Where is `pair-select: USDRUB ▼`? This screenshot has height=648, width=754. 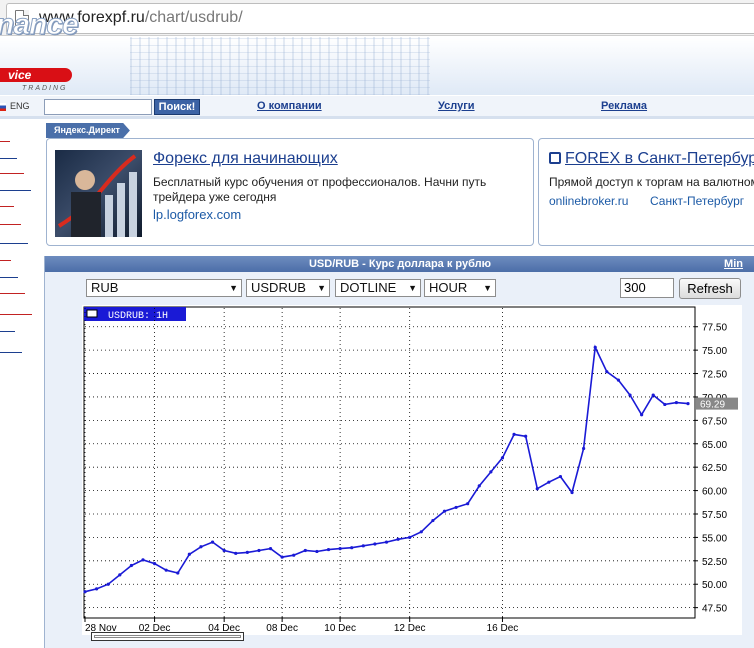
pair-select: USDRUB ▼ is located at coordinates (288, 288).